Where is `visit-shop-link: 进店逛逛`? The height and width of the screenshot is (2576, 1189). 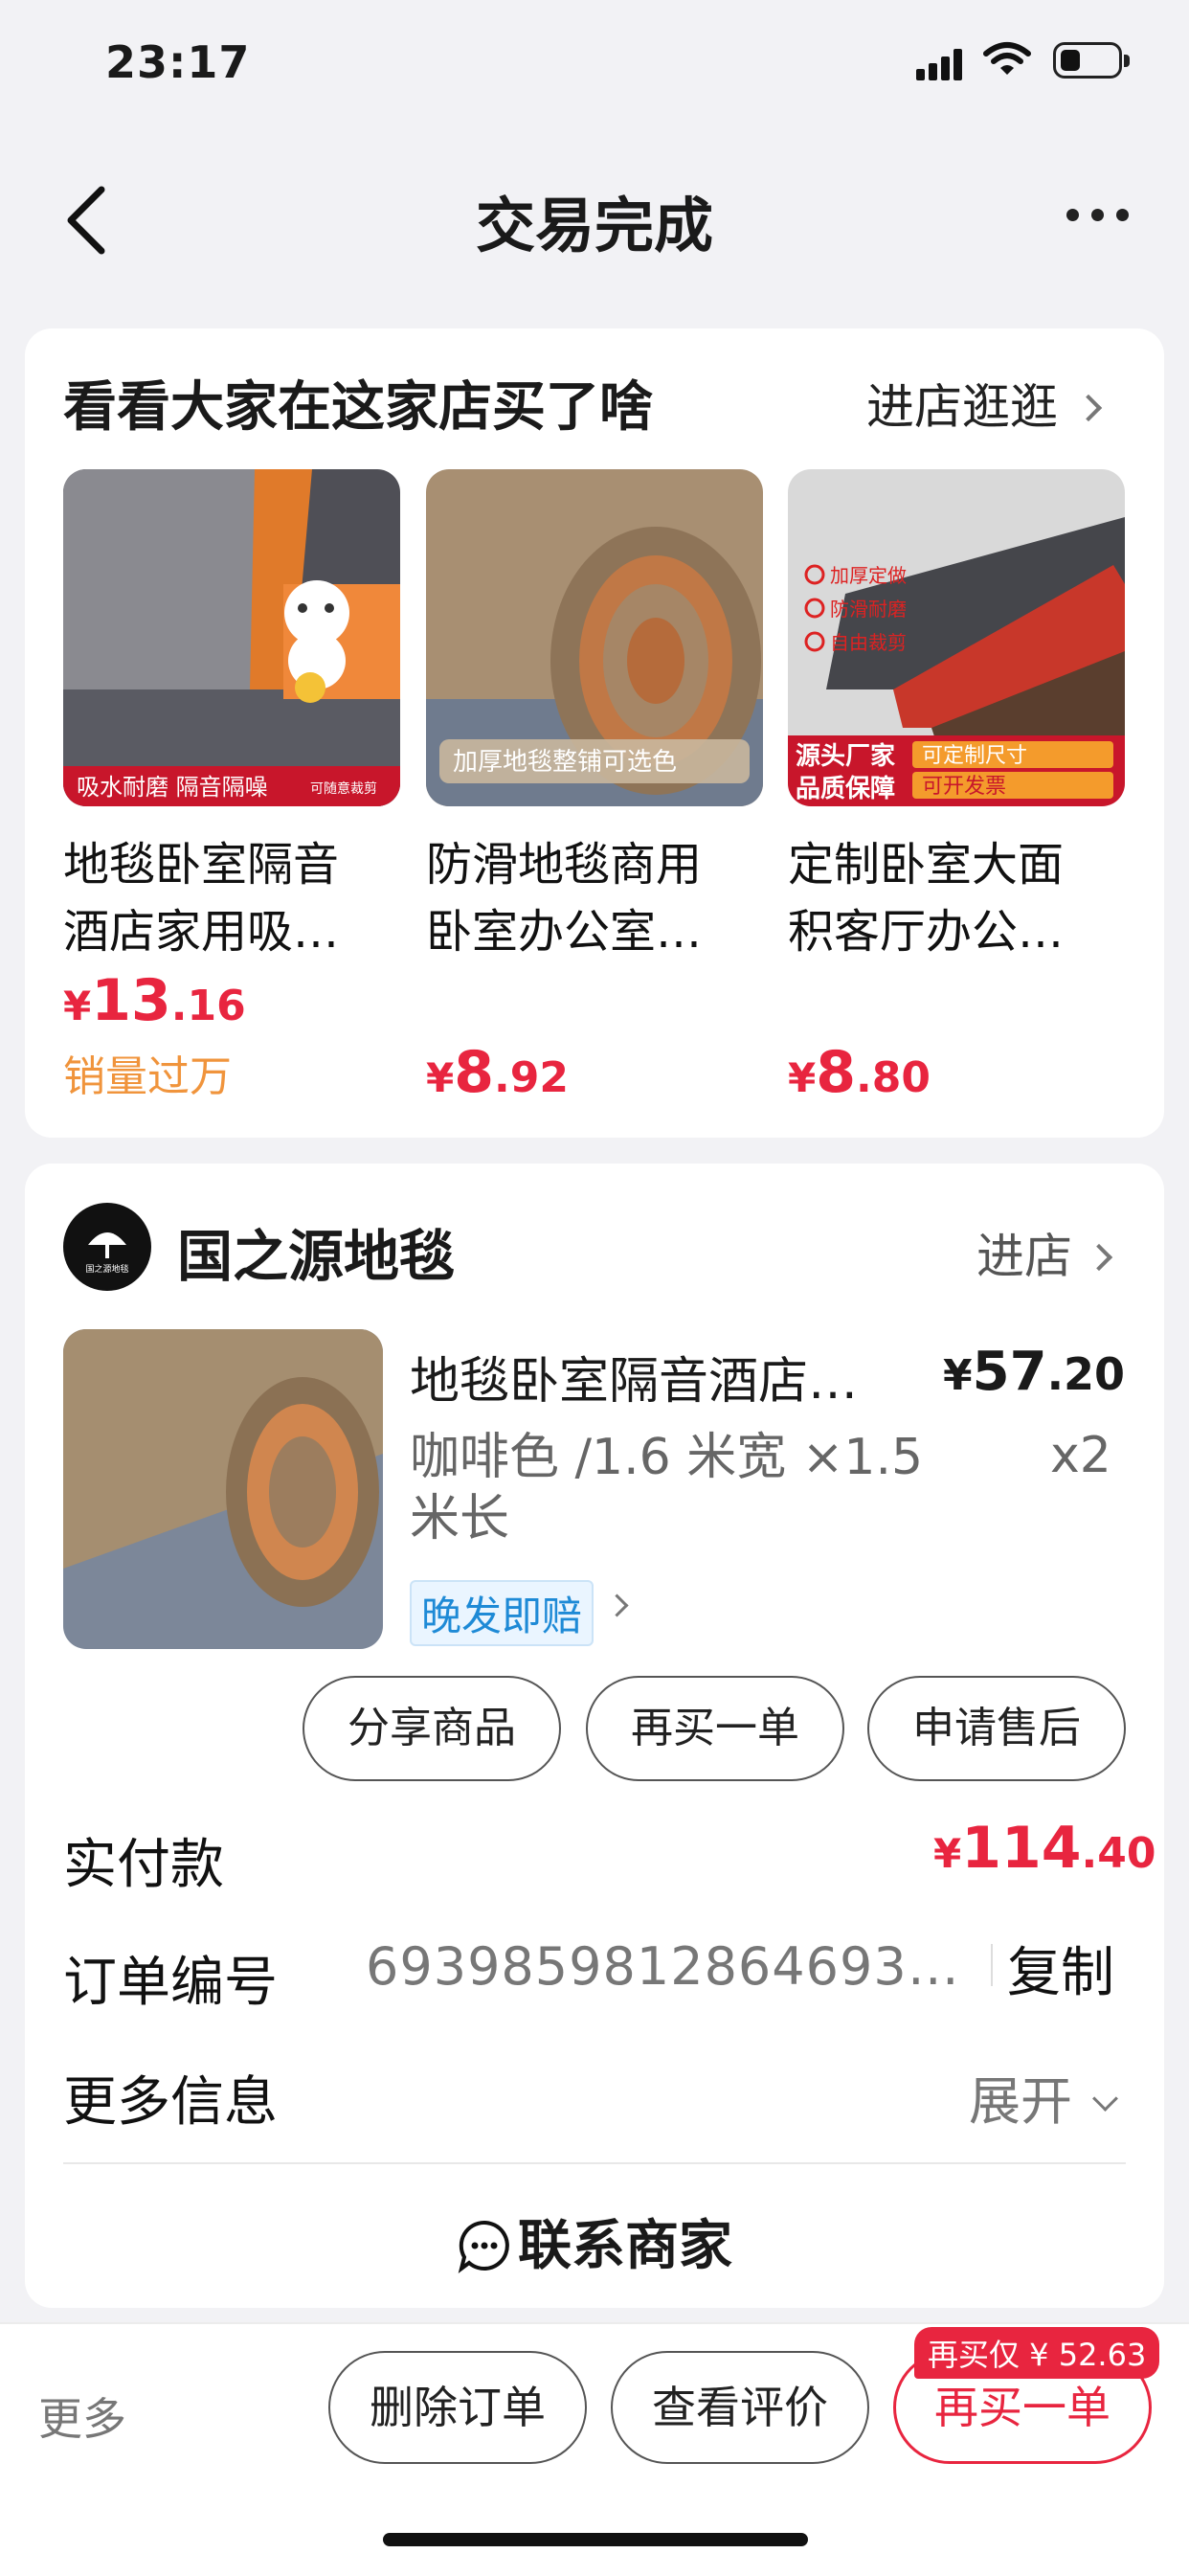 visit-shop-link: 进店逛逛 is located at coordinates (984, 403).